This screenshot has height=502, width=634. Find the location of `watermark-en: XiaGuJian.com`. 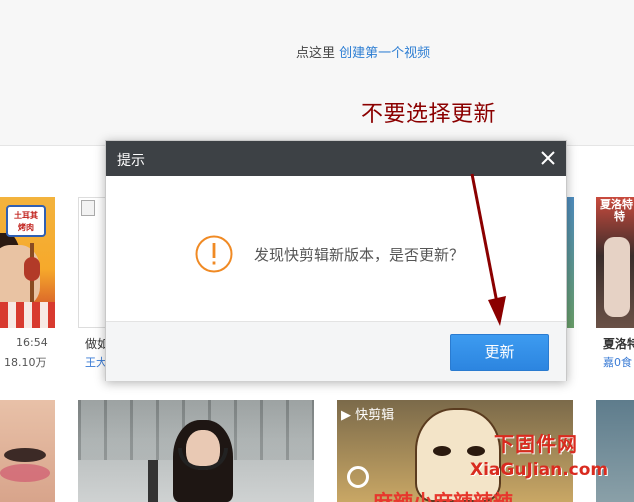

watermark-en: XiaGuJian.com is located at coordinates (539, 470).